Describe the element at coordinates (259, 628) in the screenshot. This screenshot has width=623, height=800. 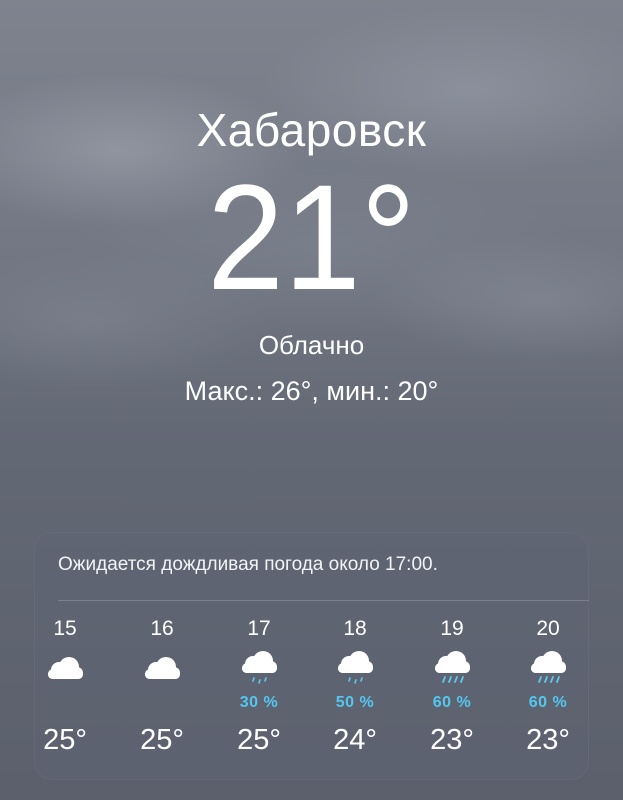
I see `hour-time: 17` at that location.